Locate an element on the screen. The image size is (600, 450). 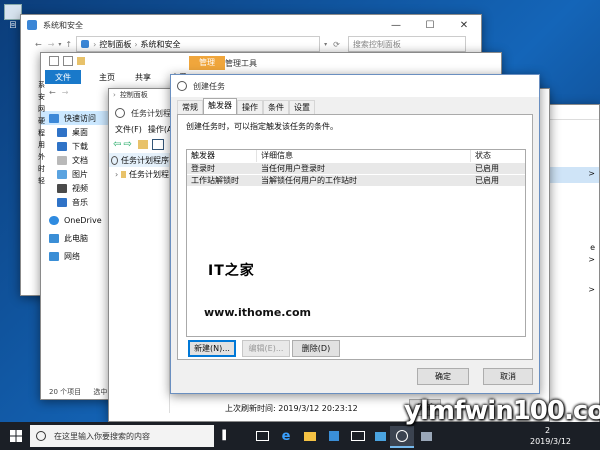
left-fragments: 系 安 网 硬 程 用 外 时 轻 is located at coordinates (42, 134).